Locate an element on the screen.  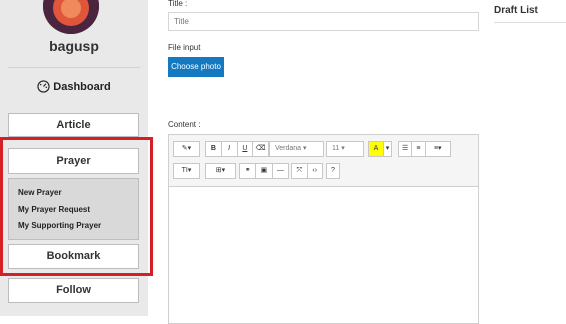
draft-list-title: Draft List is located at coordinates (516, 10).